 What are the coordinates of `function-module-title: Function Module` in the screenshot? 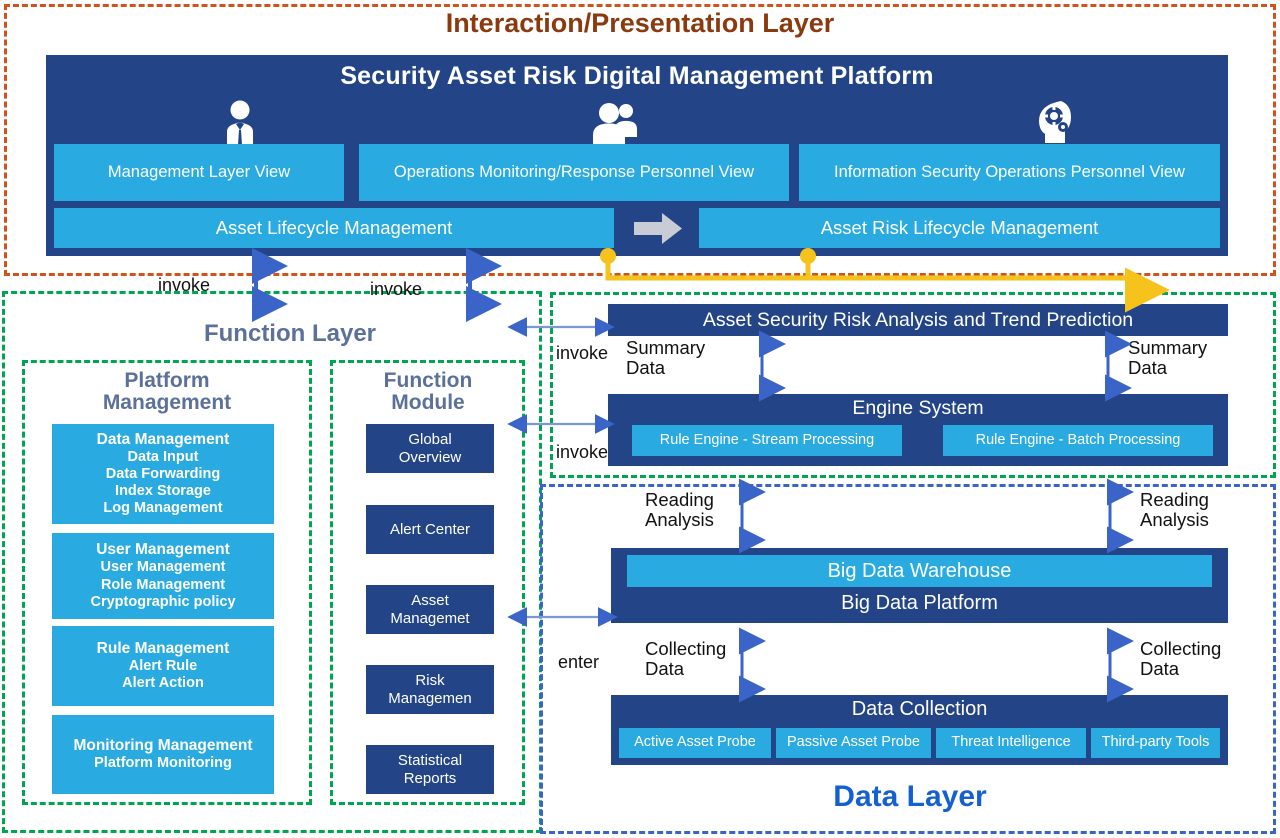 It's located at (428, 392).